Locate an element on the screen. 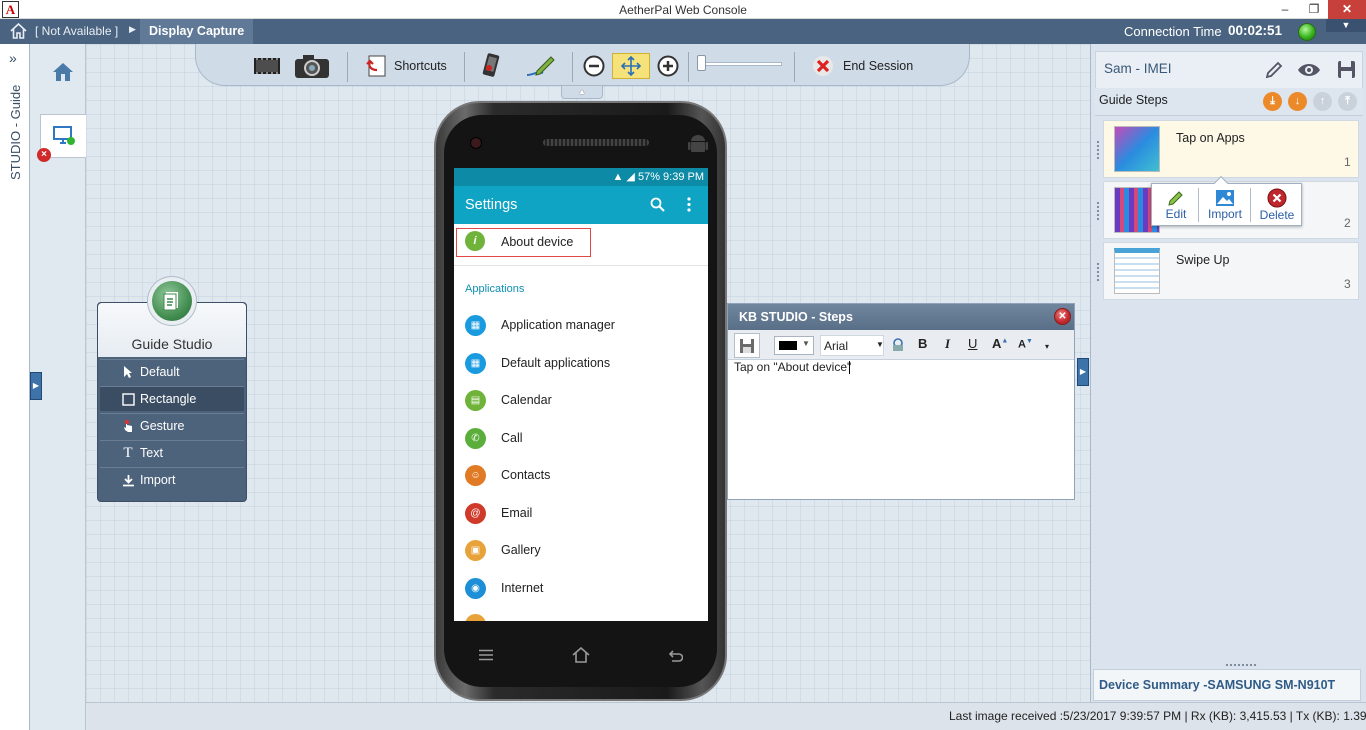  overflow-icon: ▾ is located at coordinates (1047, 346).